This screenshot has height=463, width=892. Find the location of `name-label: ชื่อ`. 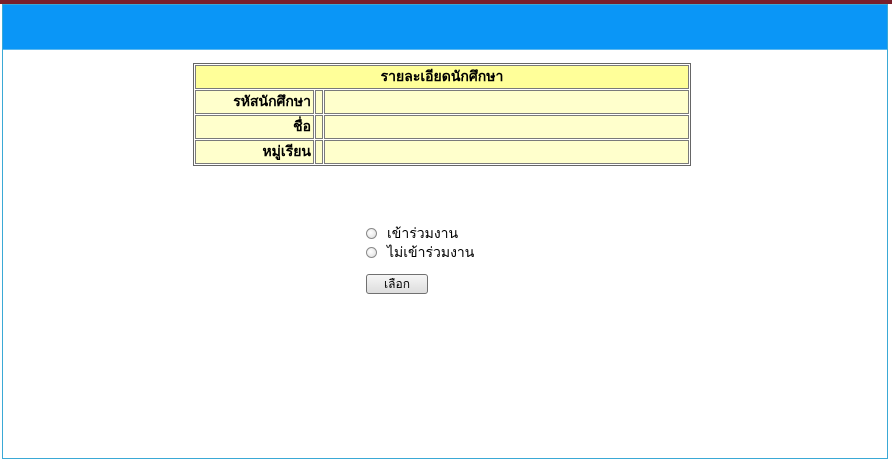

name-label: ชื่อ is located at coordinates (254, 127).